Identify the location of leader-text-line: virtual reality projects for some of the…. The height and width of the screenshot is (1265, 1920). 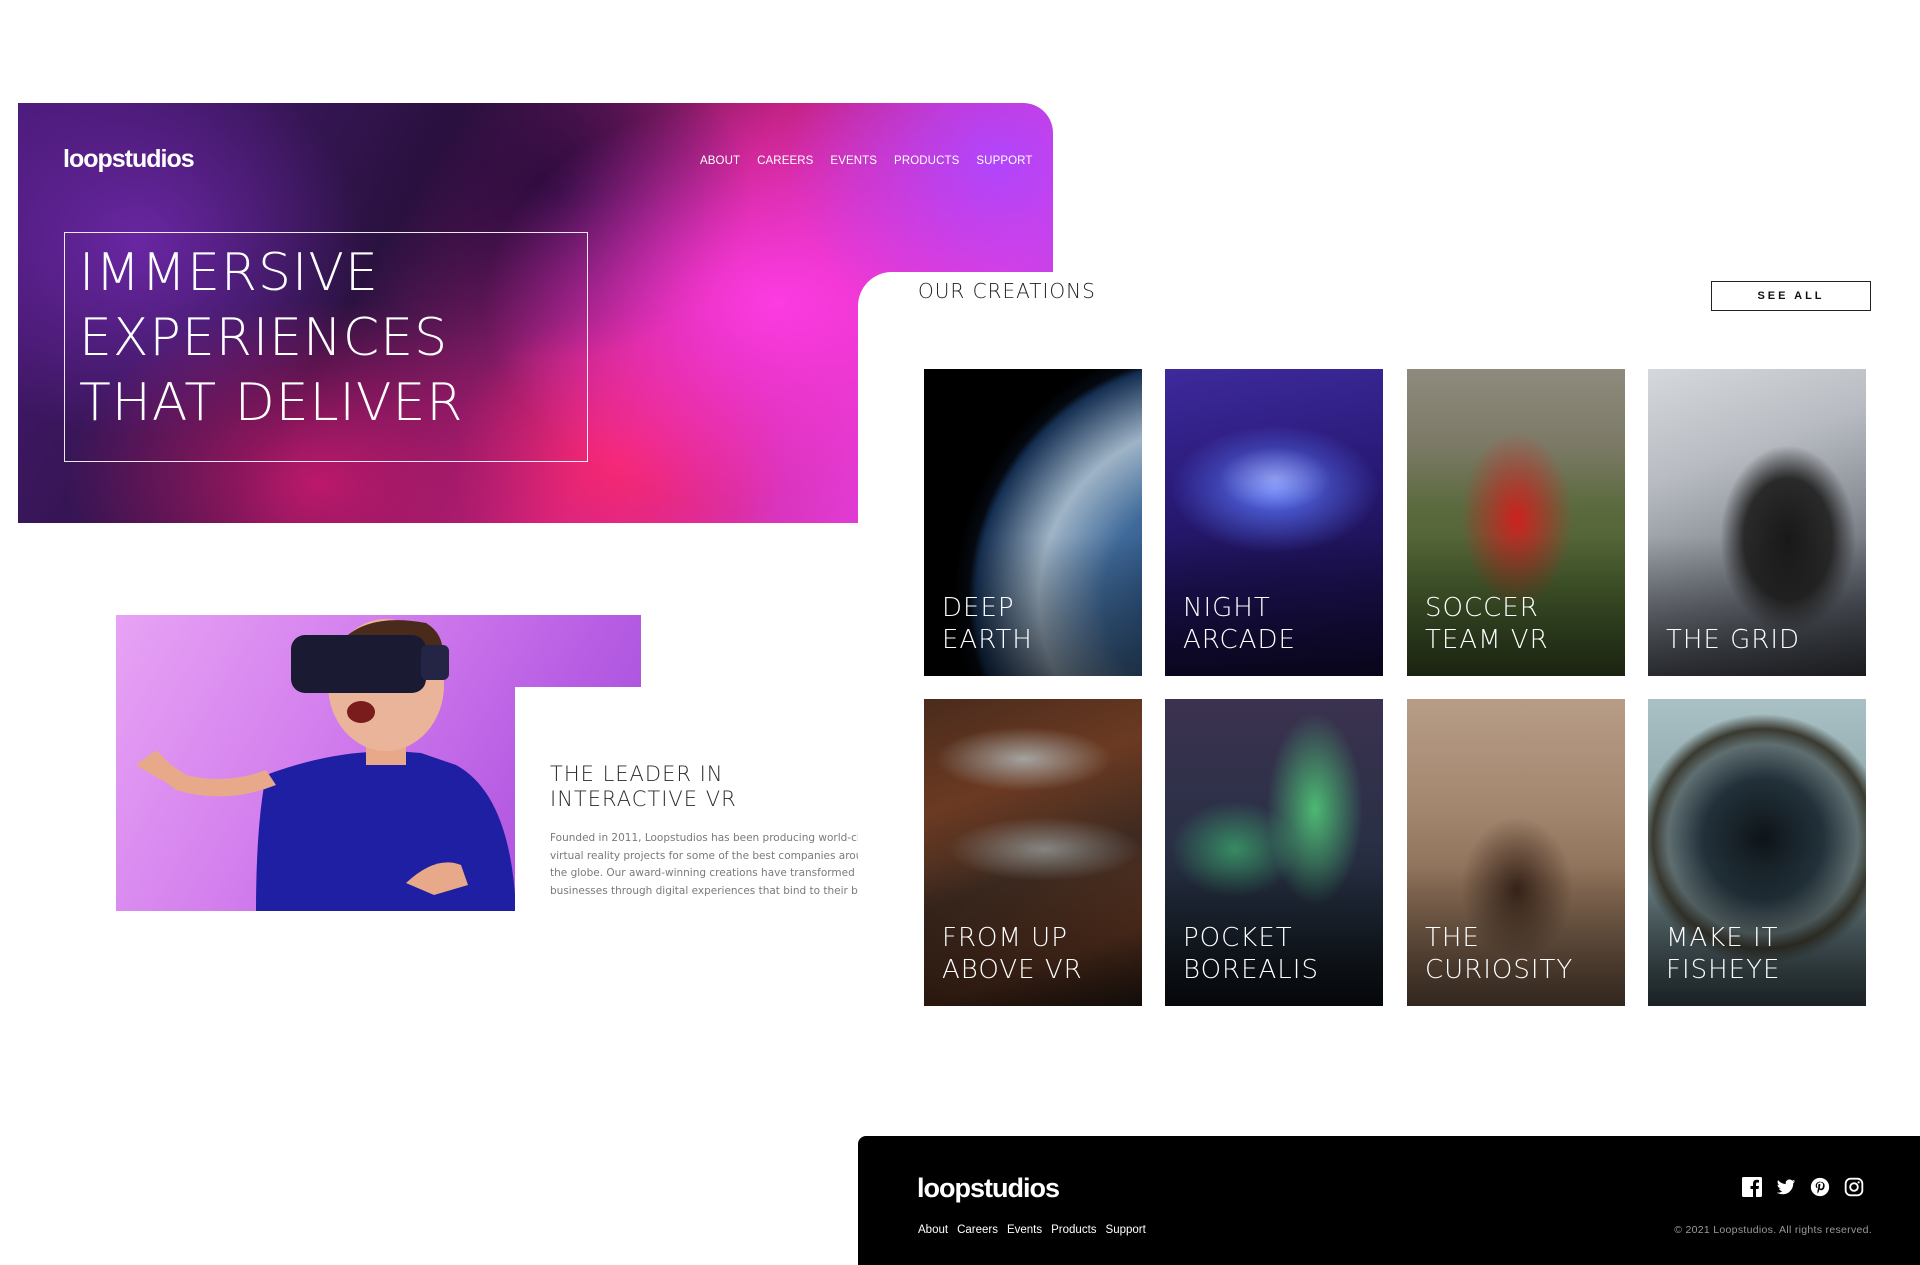
(704, 855).